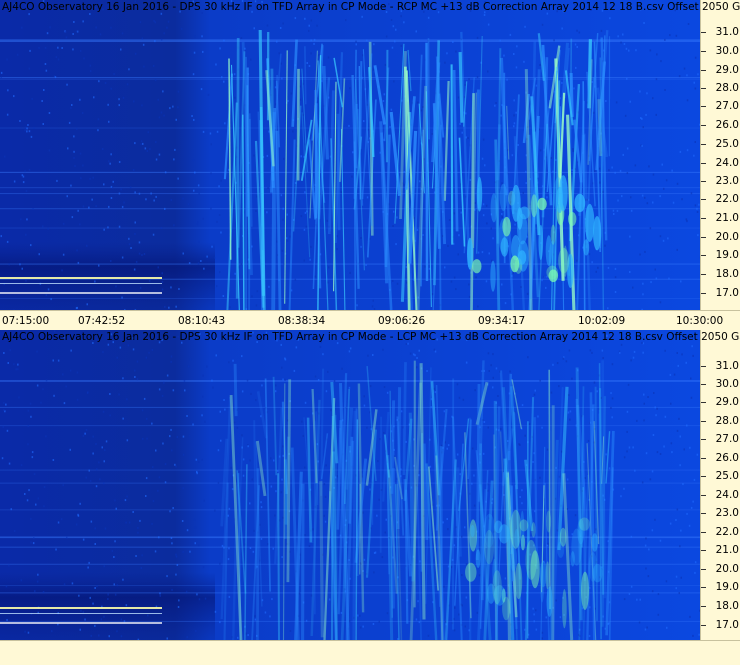  I want to click on x-tick: 10:02:09, so click(601, 321).